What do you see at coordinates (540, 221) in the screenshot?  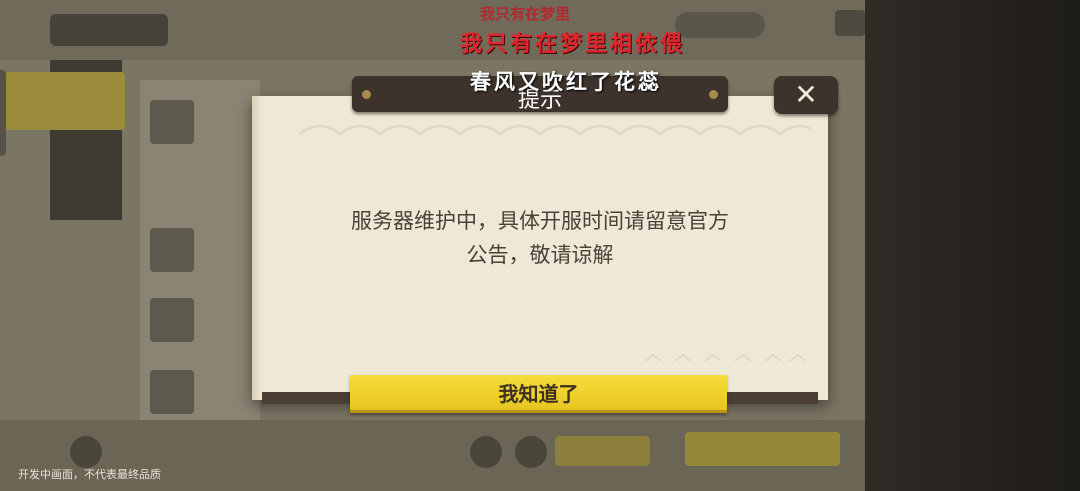 I see `dialog-message-line: 服务器维护中，具体开服时间请留意官方` at bounding box center [540, 221].